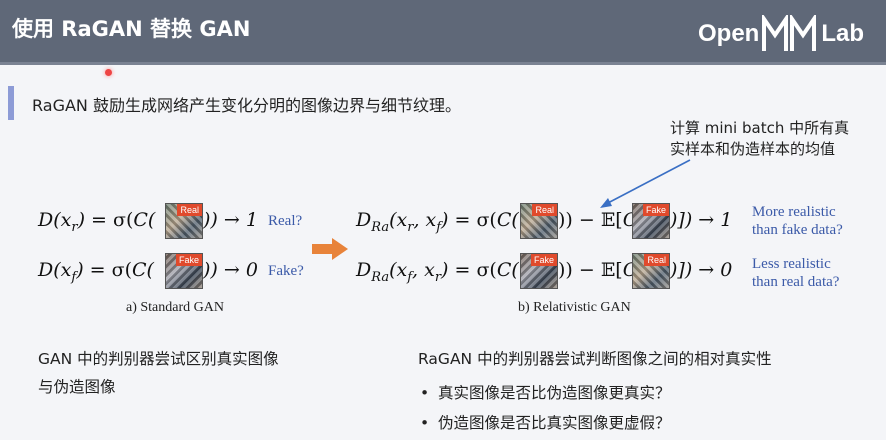  What do you see at coordinates (437, 272) in the screenshot?
I see `formula-dra-fake: DRa(xf, xr) = σ(C(` at bounding box center [437, 272].